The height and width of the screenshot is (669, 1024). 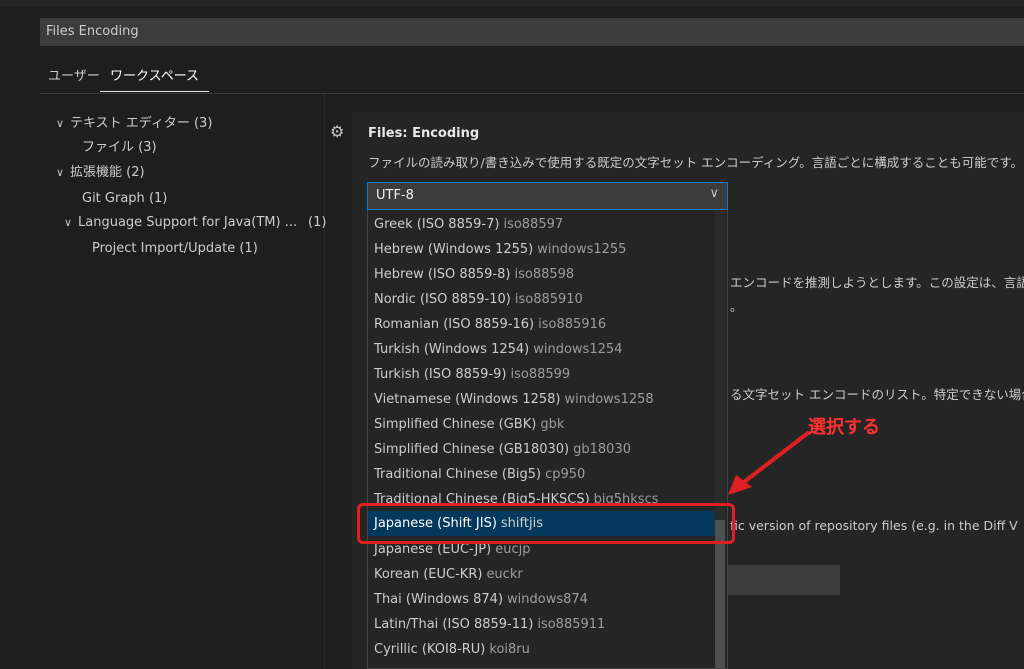 What do you see at coordinates (736, 306) in the screenshot?
I see `bg-description-1b: 。` at bounding box center [736, 306].